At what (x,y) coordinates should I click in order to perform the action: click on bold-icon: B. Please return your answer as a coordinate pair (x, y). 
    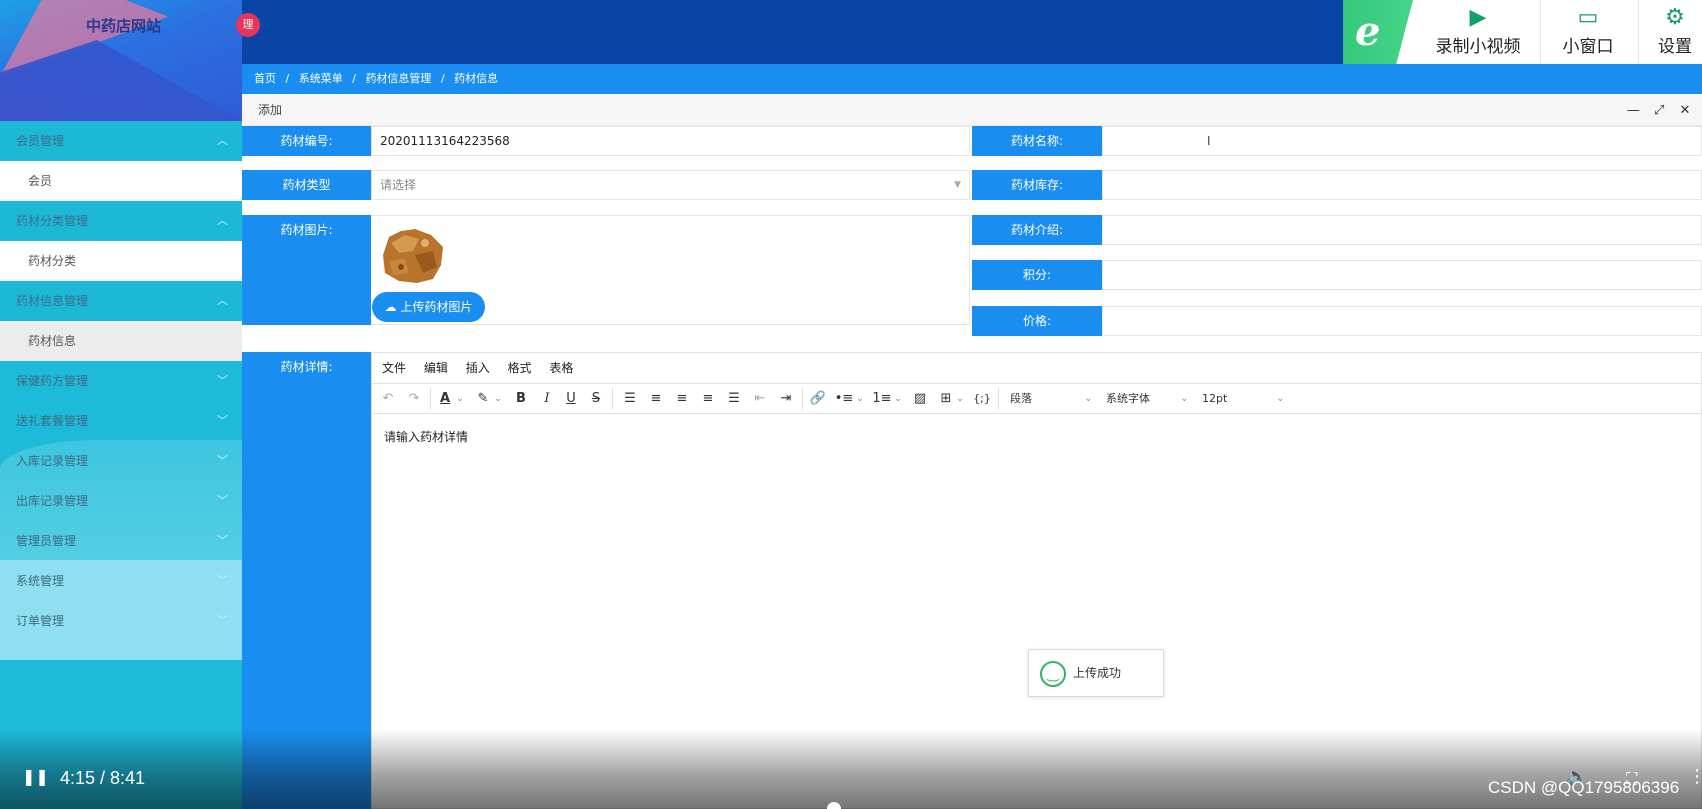
    Looking at the image, I should click on (521, 399).